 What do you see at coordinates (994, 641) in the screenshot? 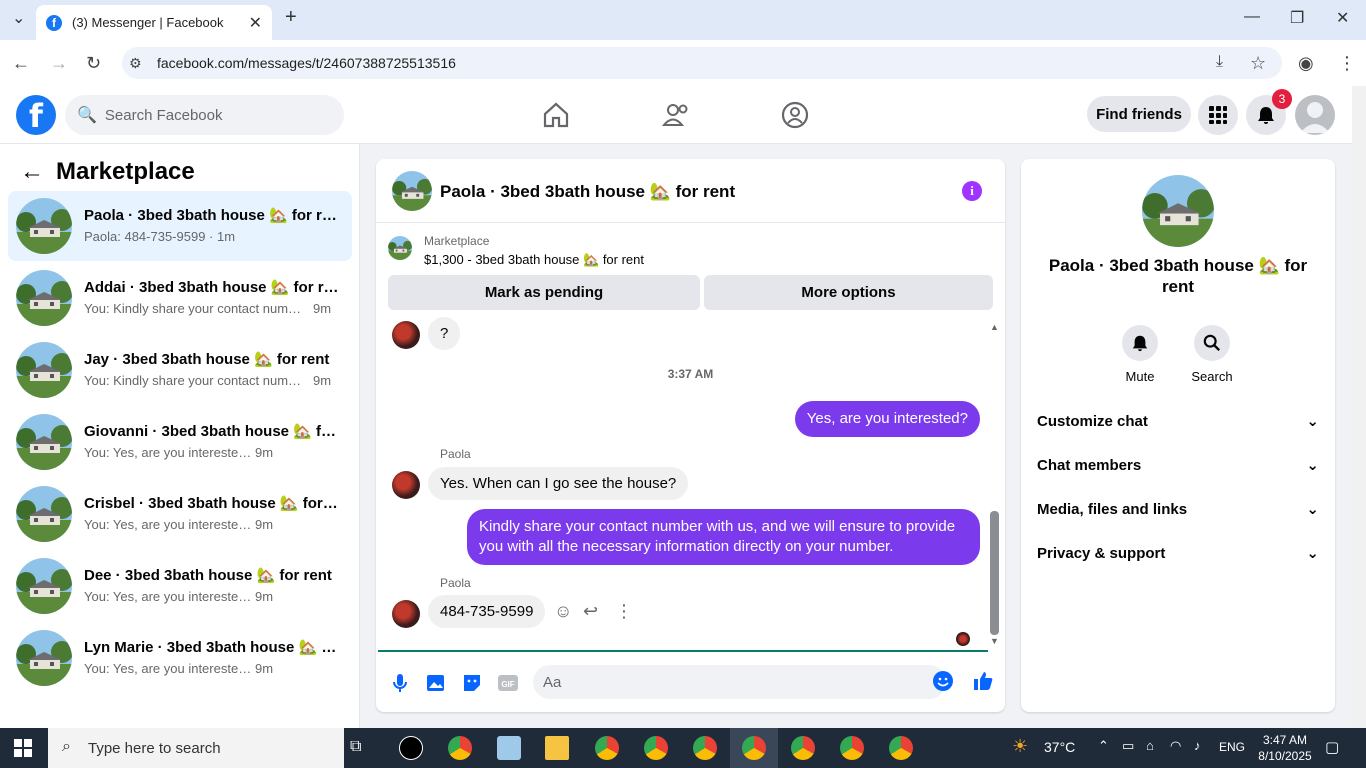
I see `scroll-down-icon: ▼` at bounding box center [994, 641].